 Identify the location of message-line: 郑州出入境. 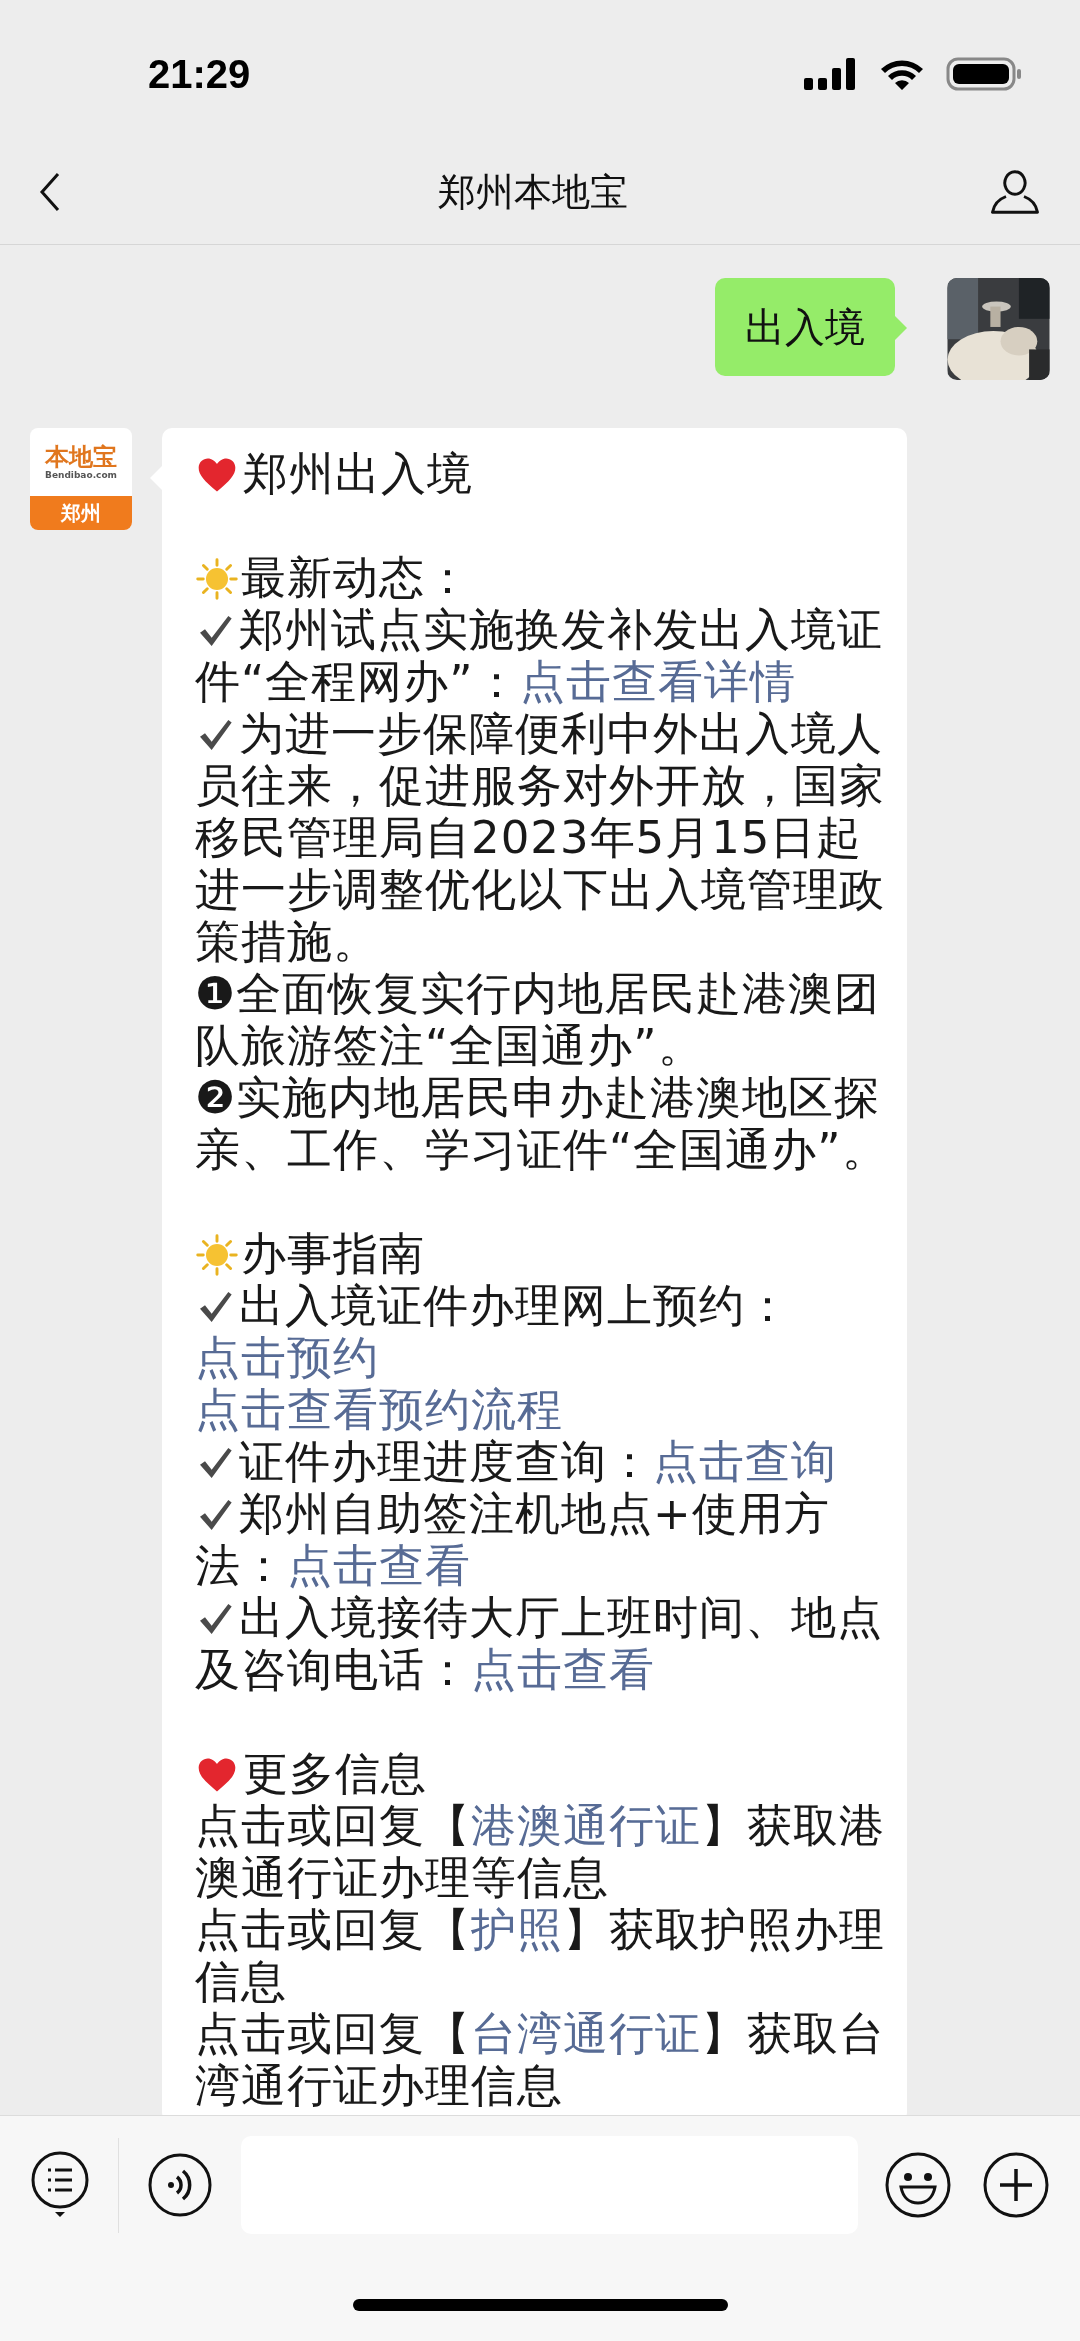
(549, 474).